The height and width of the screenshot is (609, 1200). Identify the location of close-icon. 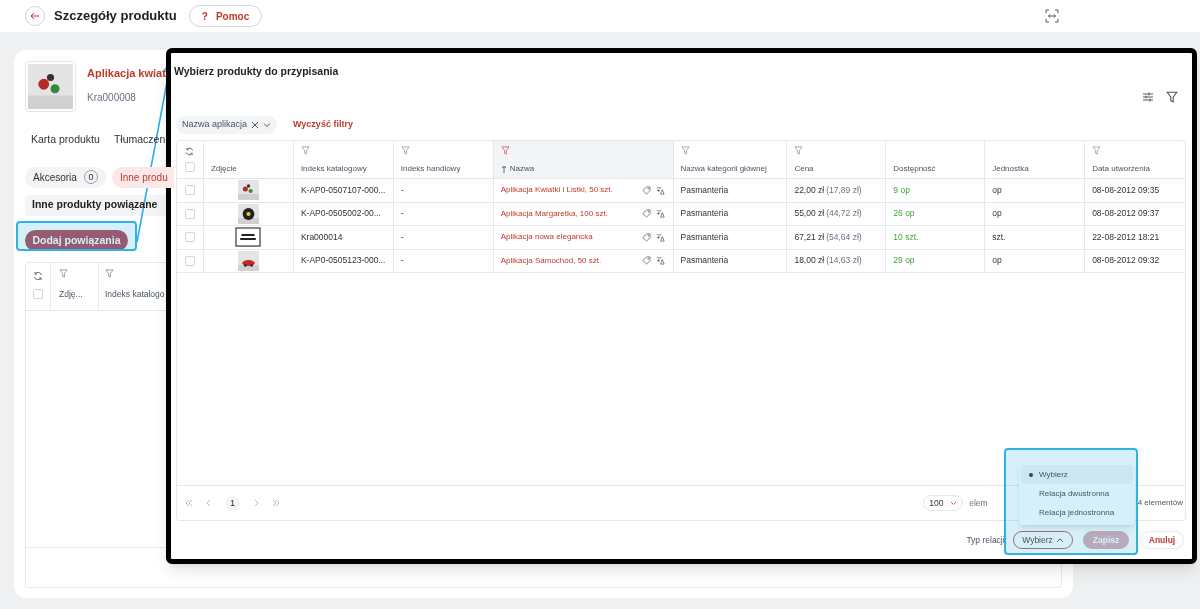
(255, 125).